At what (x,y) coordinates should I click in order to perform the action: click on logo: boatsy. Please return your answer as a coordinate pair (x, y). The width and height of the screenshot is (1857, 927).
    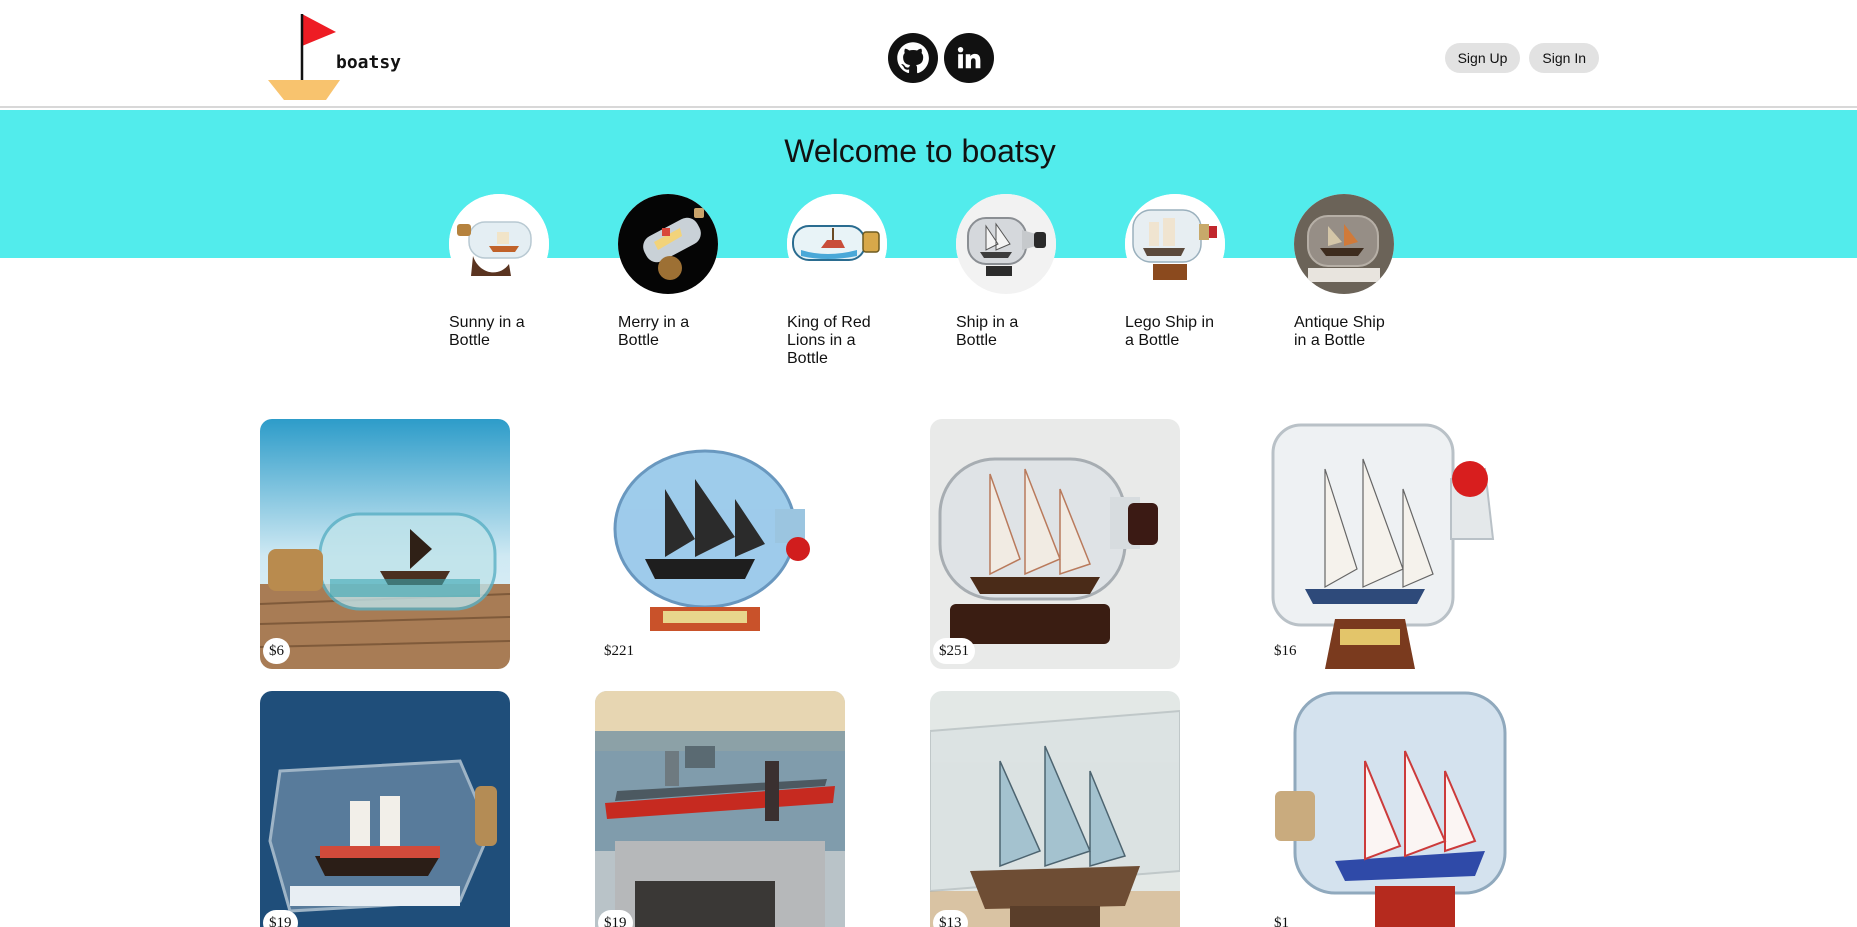
    Looking at the image, I should click on (346, 59).